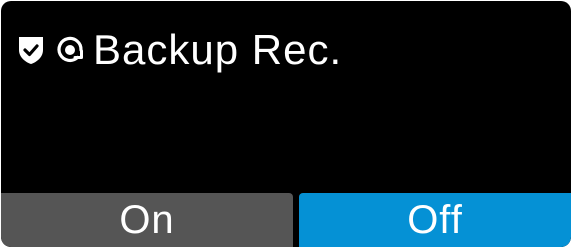 The image size is (572, 248). I want to click on on-button: On, so click(147, 220).